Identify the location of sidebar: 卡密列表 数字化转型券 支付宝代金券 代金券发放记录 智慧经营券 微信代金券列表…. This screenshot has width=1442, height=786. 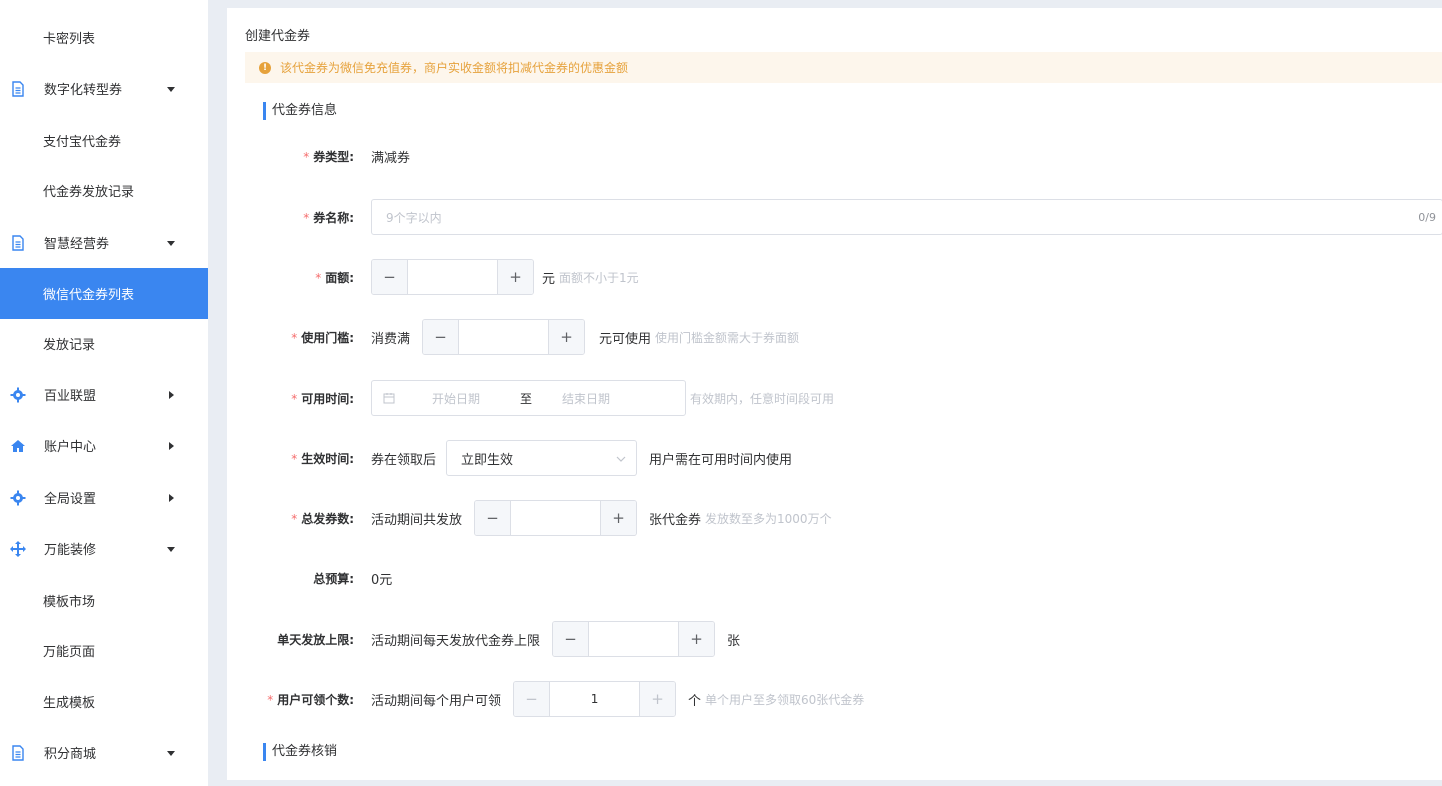
(104, 393).